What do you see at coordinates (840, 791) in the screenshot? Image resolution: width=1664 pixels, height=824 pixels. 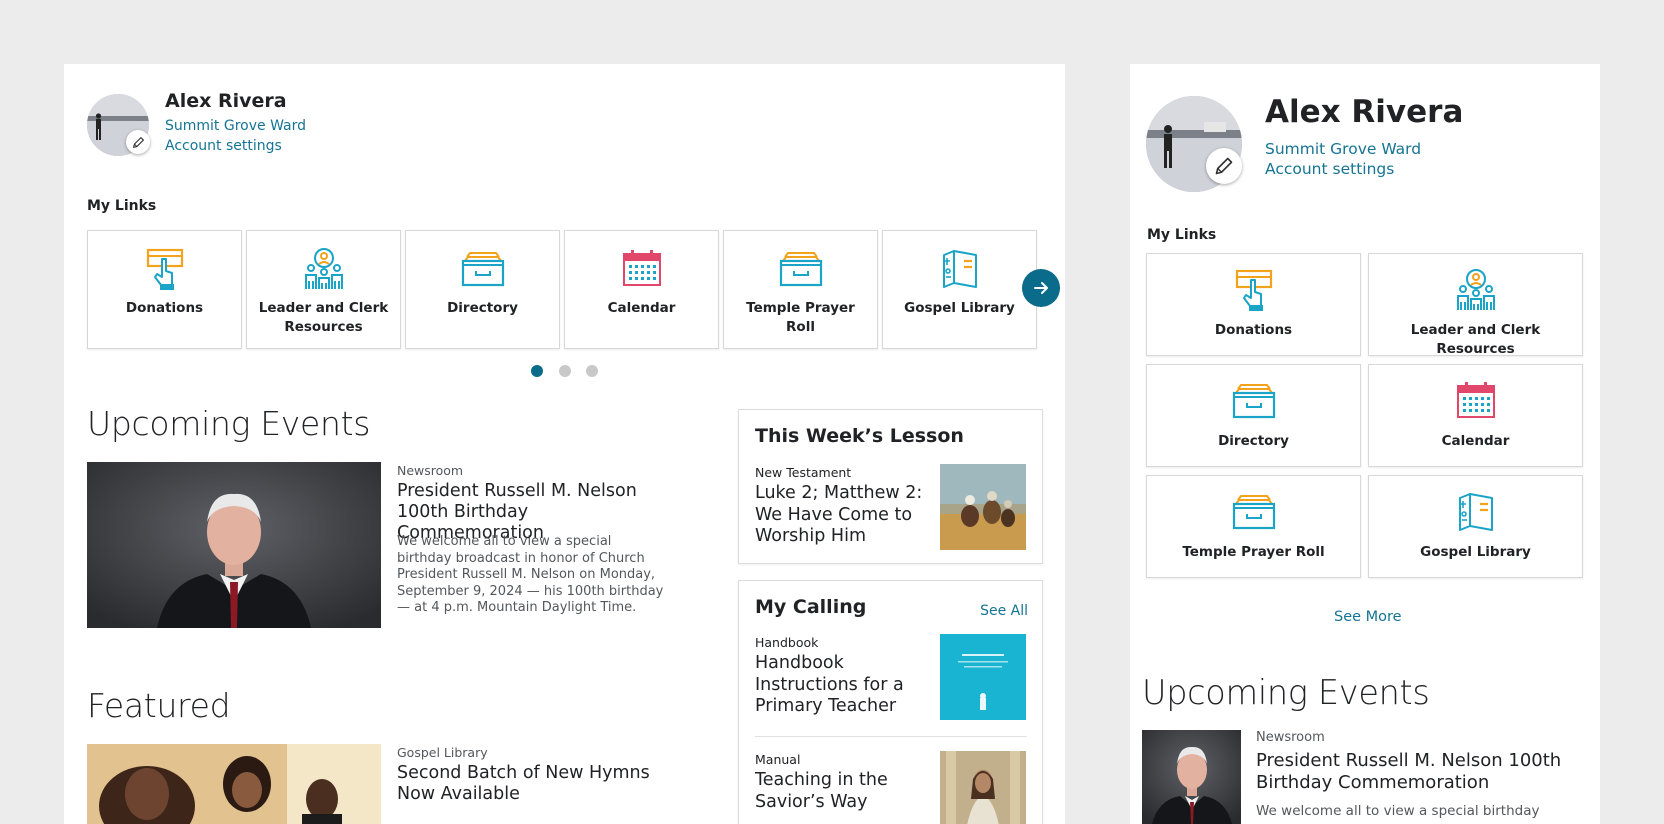 I see `calling-item-title-link: Teaching in the Savior’s Way` at bounding box center [840, 791].